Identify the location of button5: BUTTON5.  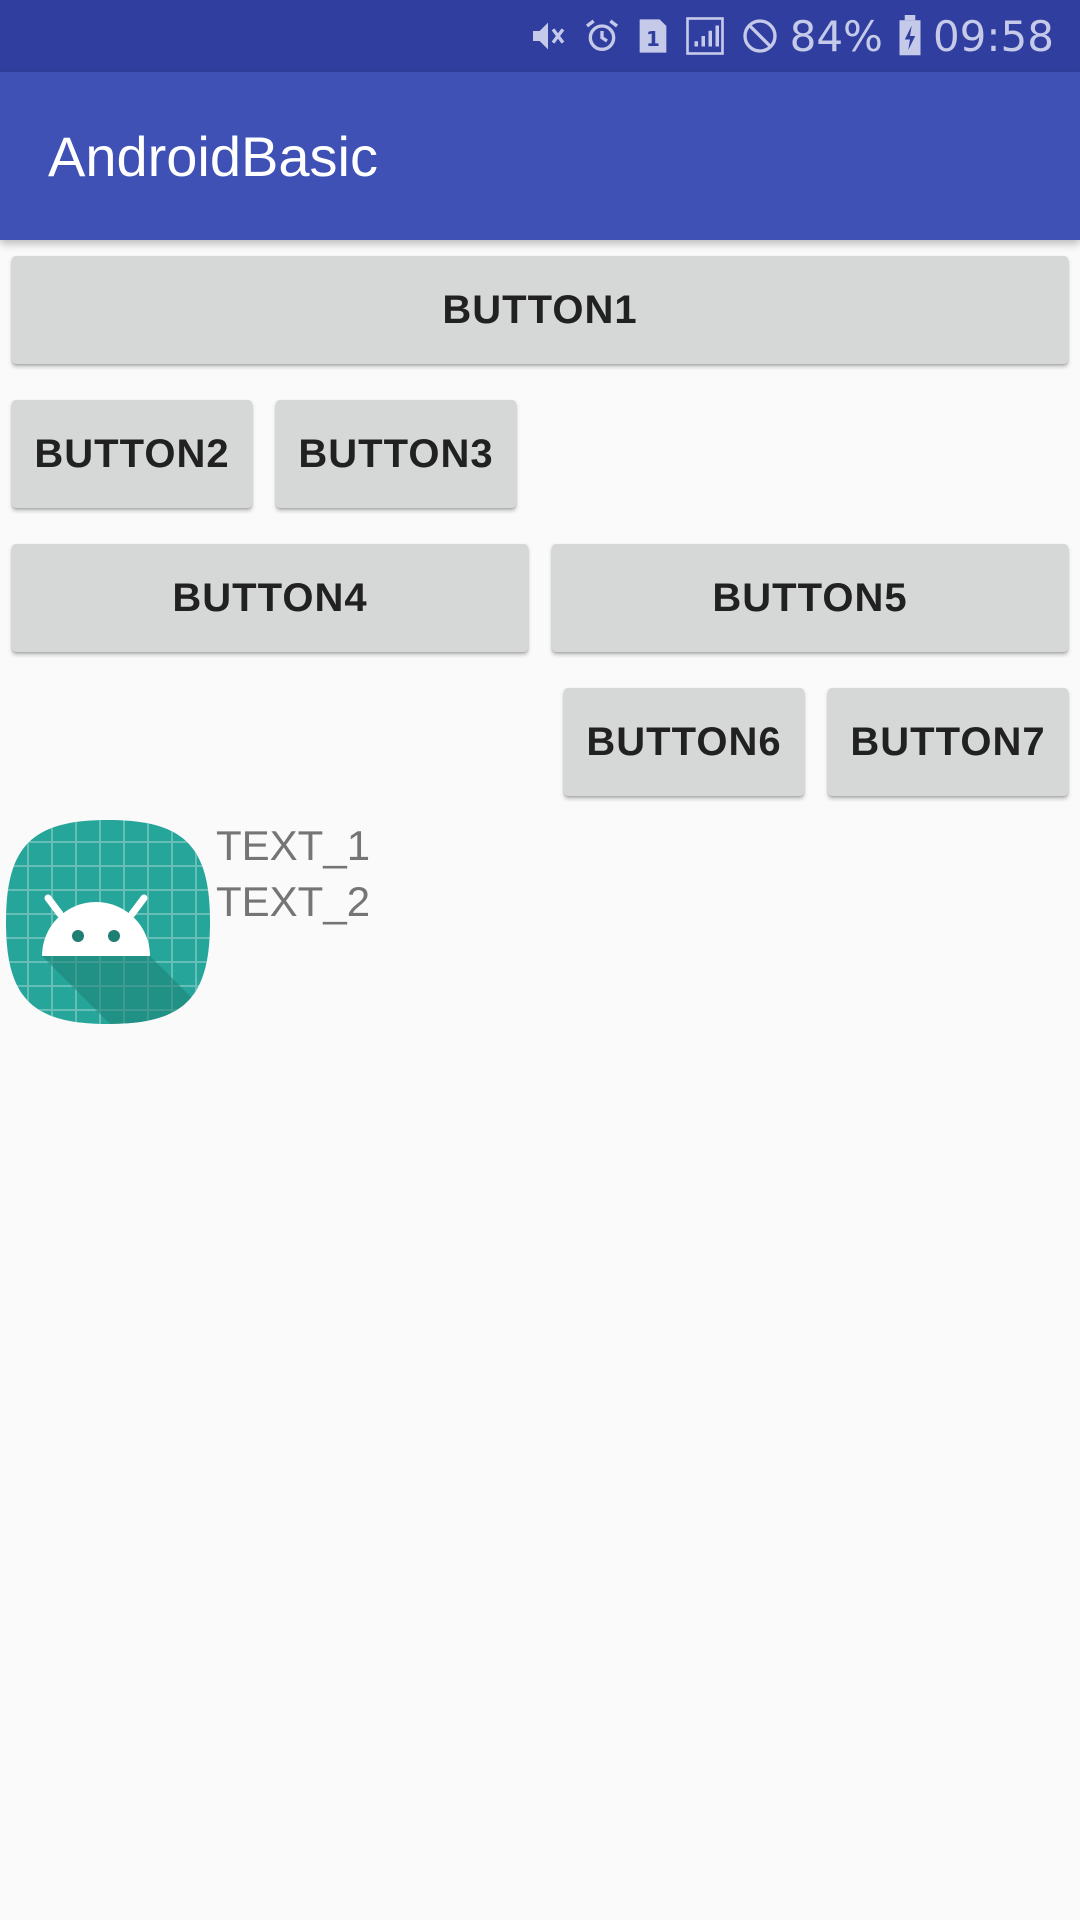
(810, 598).